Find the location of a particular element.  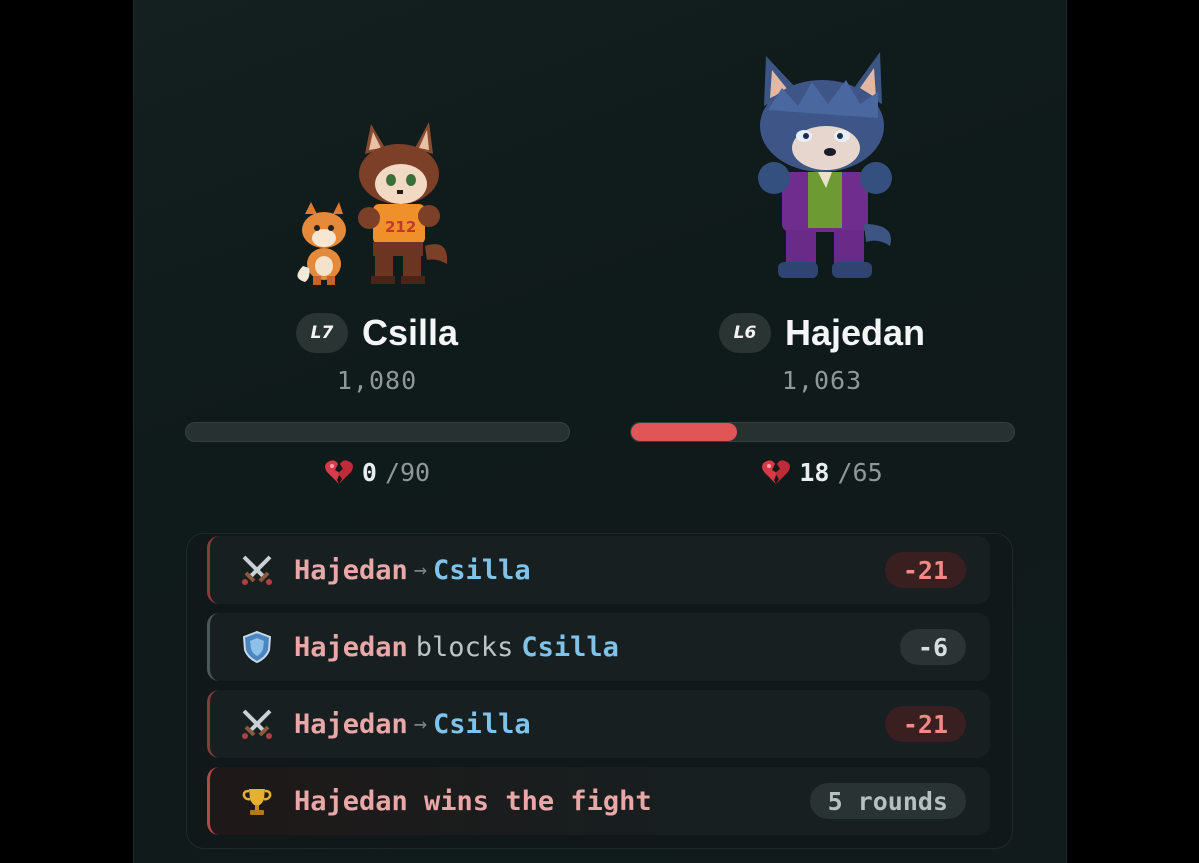

hp-readout: 0 /90 is located at coordinates (377, 472).